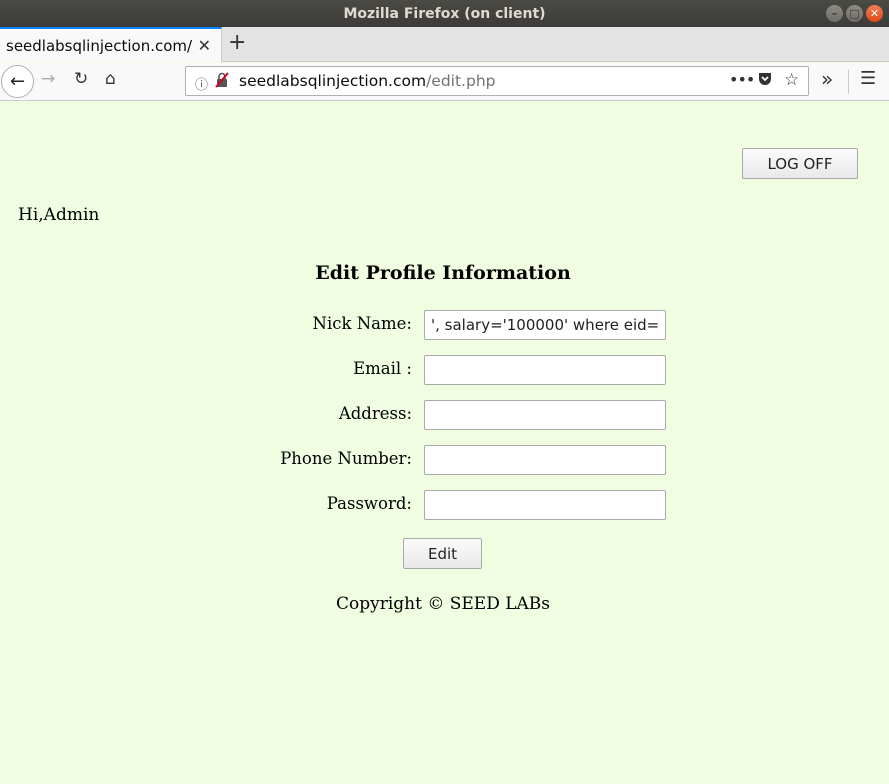 Image resolution: width=889 pixels, height=784 pixels. Describe the element at coordinates (791, 80) in the screenshot. I see `bookmark-star-icon: ☆` at that location.